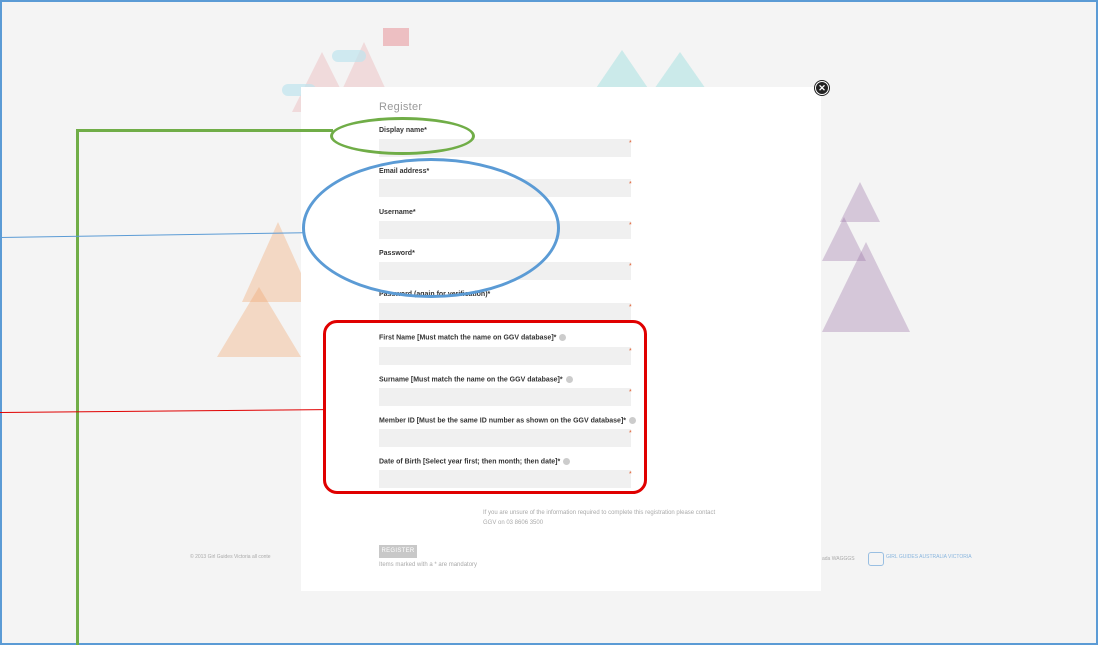  What do you see at coordinates (838, 559) in the screenshot?
I see `footer-links: ada WAGGGS` at bounding box center [838, 559].